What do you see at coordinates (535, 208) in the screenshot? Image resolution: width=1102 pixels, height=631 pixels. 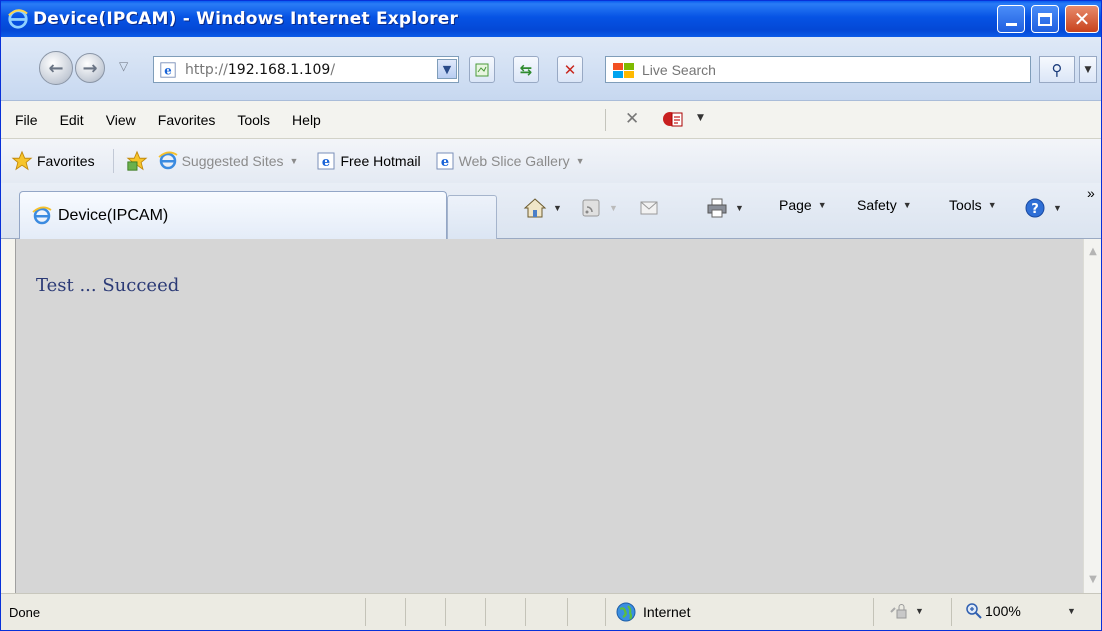 I see `home-icon` at bounding box center [535, 208].